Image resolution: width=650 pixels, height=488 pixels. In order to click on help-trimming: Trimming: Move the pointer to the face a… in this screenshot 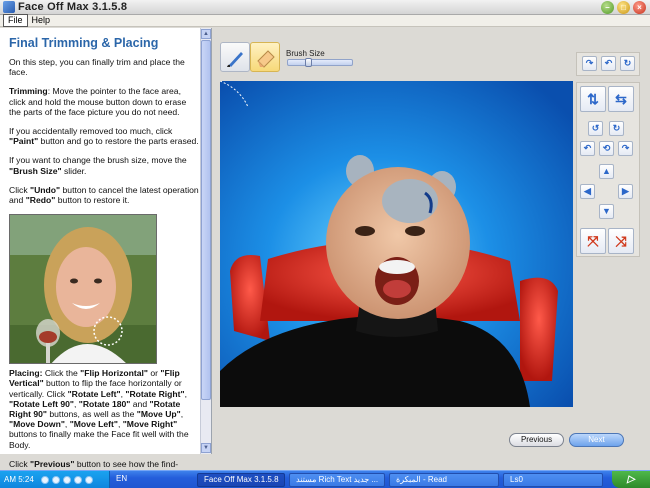, I will do `click(98, 101)`.